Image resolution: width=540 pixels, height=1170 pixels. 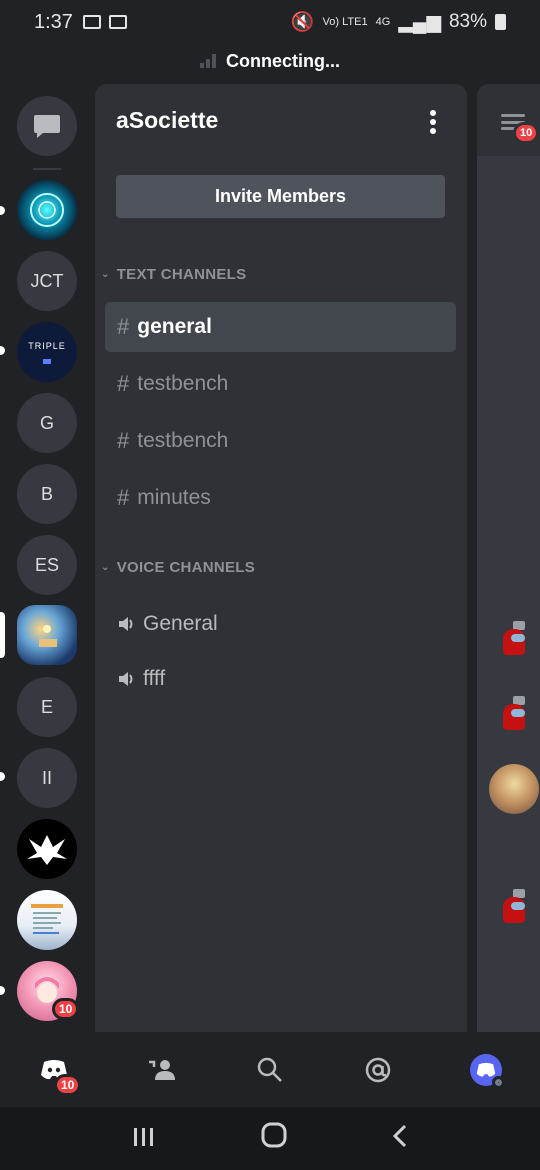 I want to click on category-label: TEXT CHANNELS, so click(x=181, y=274).